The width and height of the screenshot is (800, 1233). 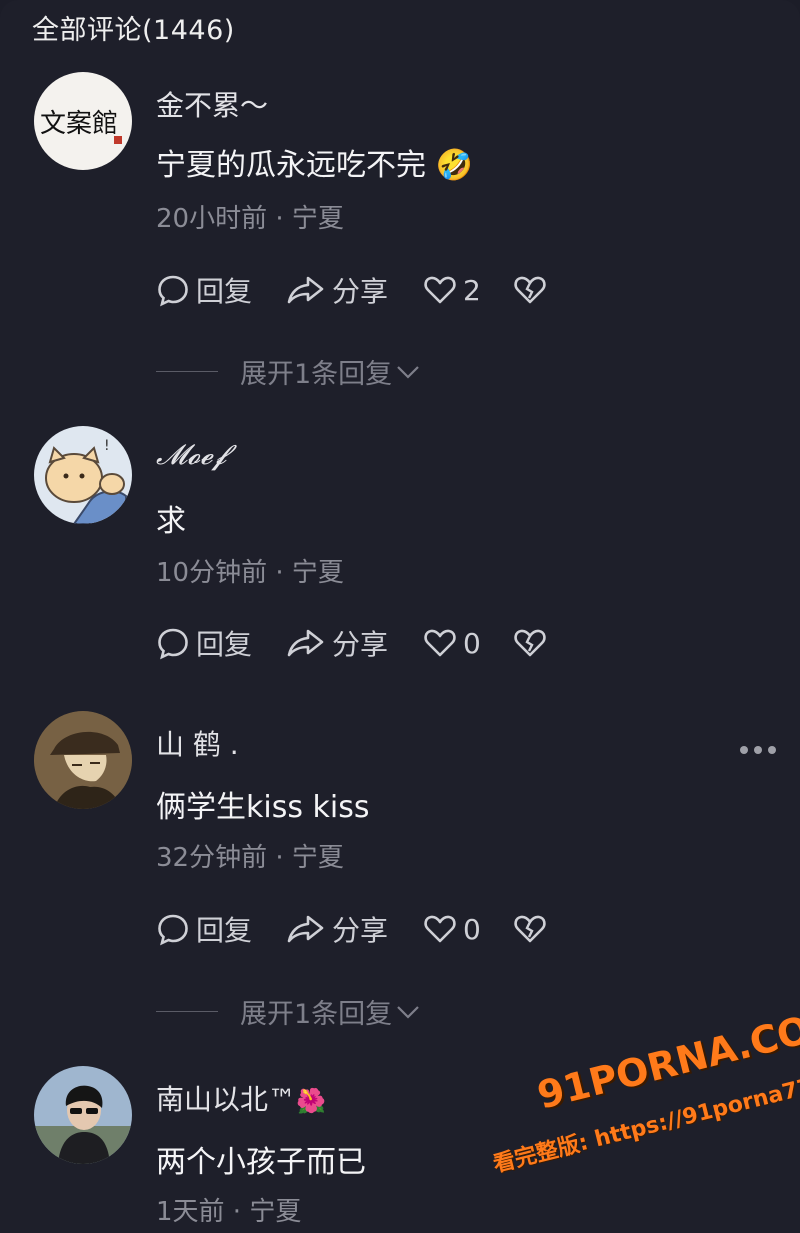 What do you see at coordinates (226, 1099) in the screenshot?
I see `username: 南山以北™` at bounding box center [226, 1099].